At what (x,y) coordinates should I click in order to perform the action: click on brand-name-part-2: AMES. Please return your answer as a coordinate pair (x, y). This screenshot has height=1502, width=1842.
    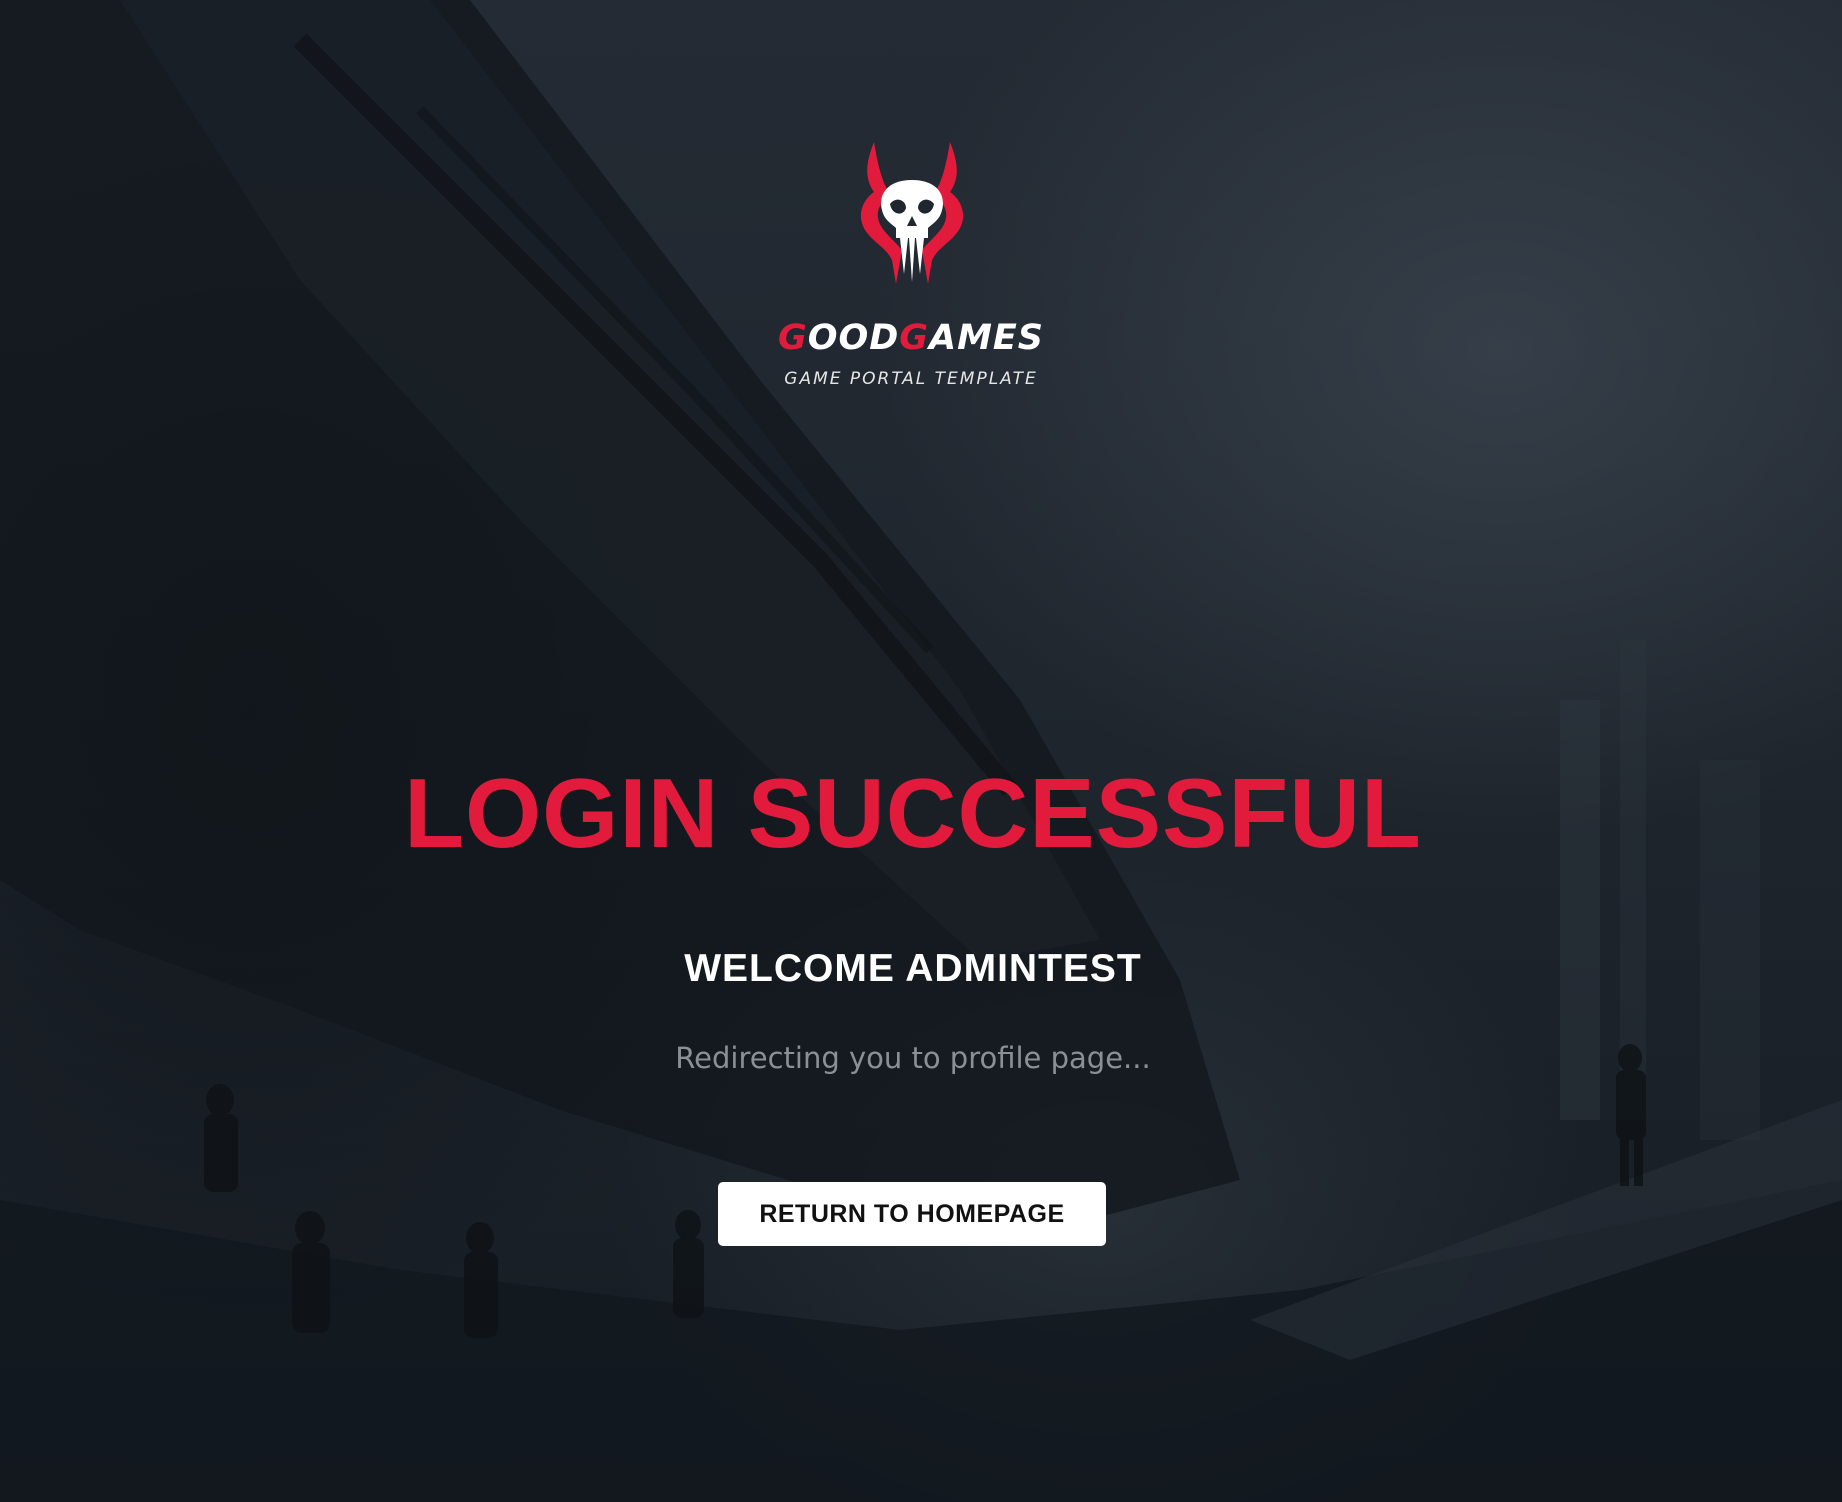
    Looking at the image, I should click on (986, 338).